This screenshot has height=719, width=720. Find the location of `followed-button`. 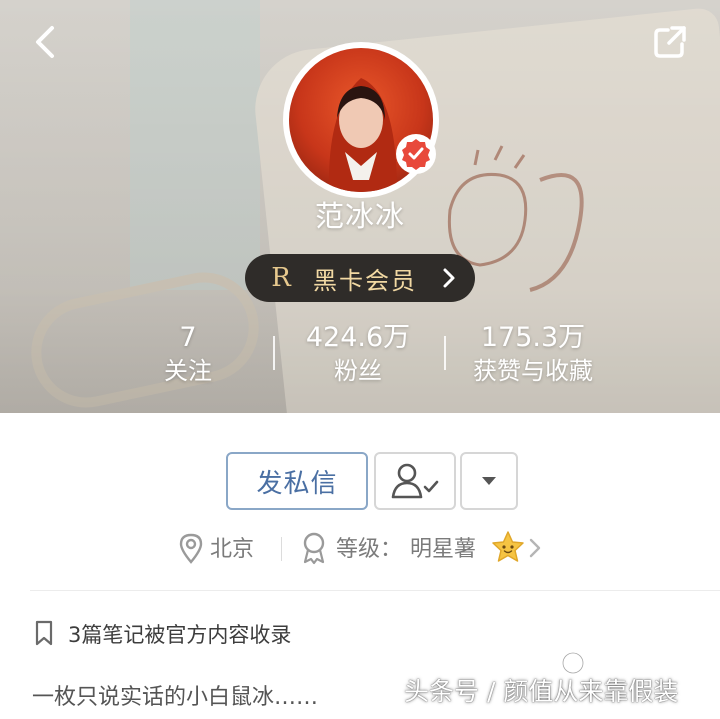

followed-button is located at coordinates (415, 481).